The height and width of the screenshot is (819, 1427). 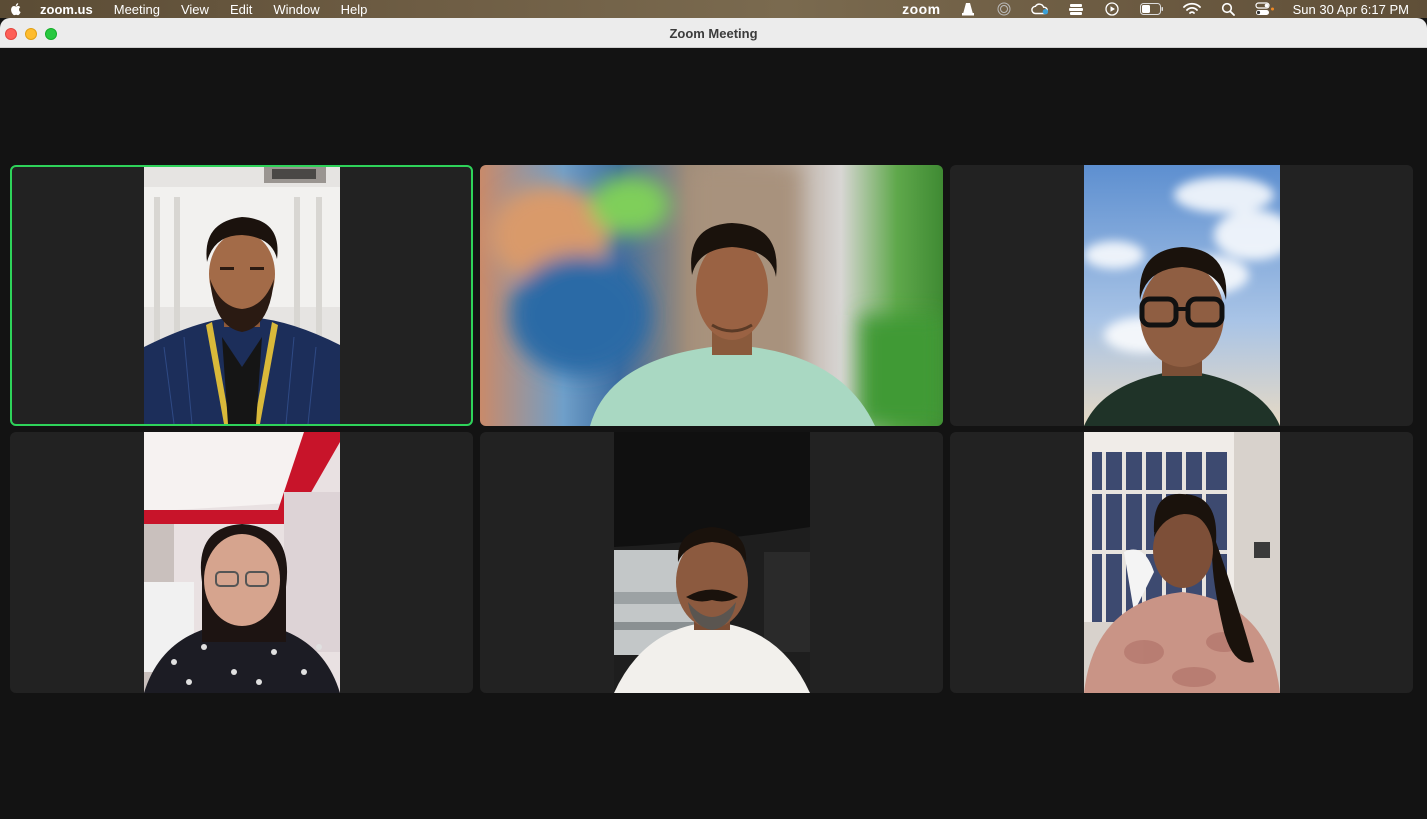 I want to click on menu-view: View, so click(x=195, y=9).